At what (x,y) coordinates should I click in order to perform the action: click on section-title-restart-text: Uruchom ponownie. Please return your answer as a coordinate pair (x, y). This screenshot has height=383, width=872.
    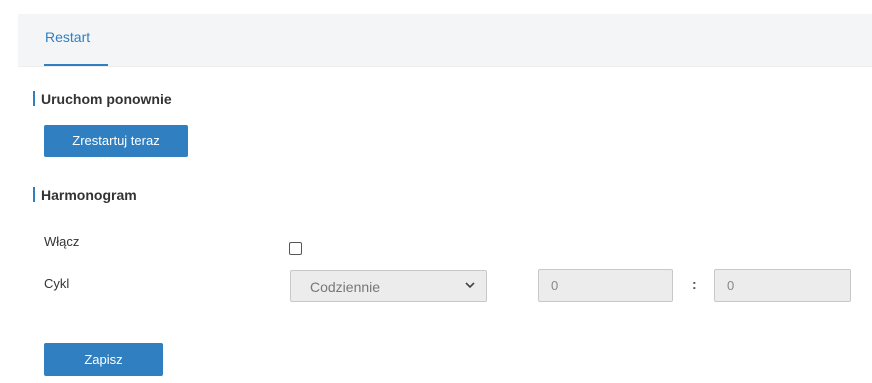
    Looking at the image, I should click on (106, 99).